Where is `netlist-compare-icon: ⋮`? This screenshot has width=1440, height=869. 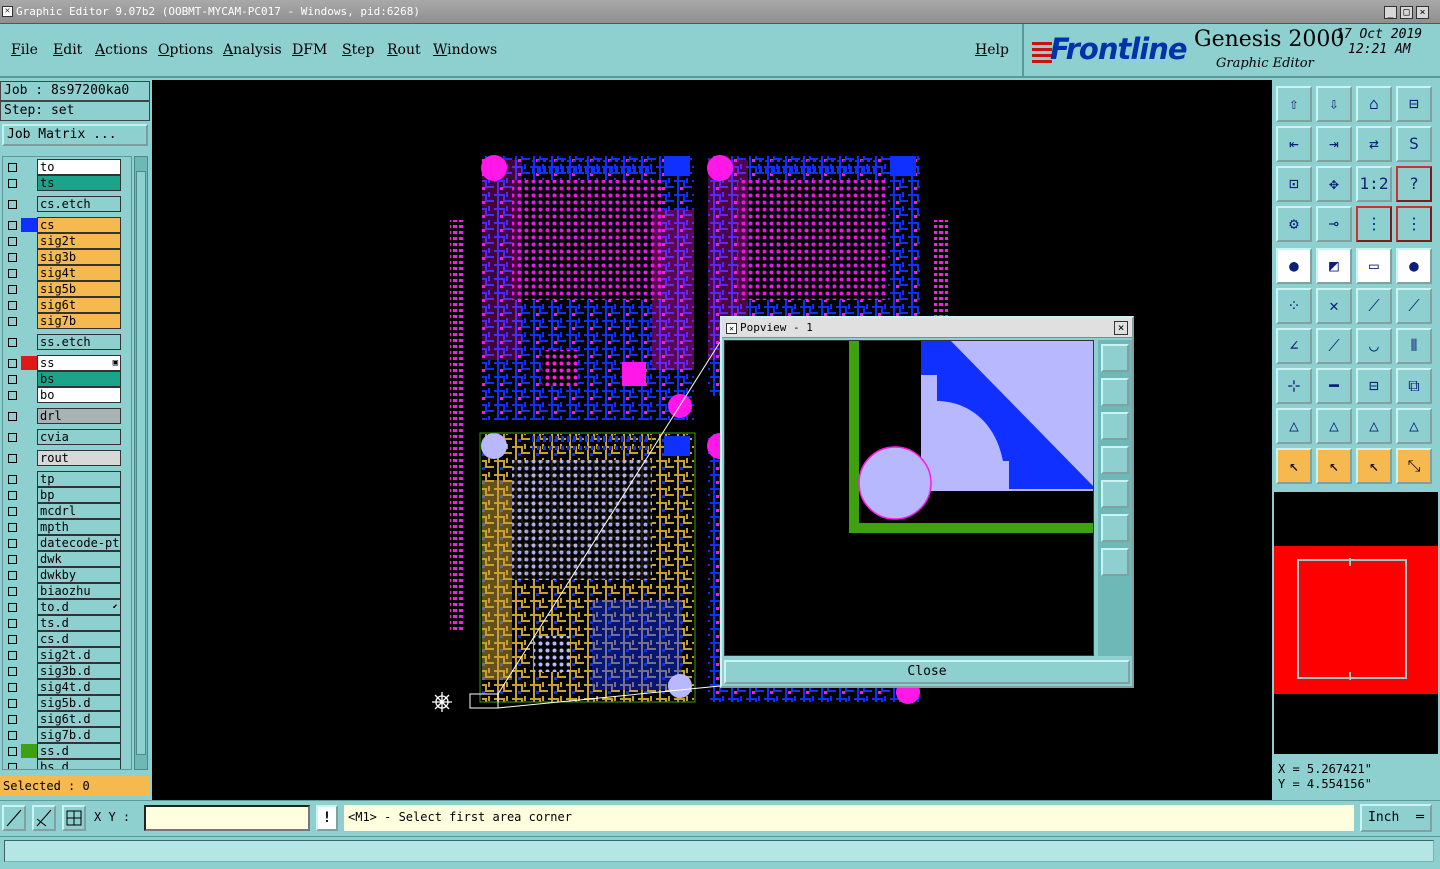
netlist-compare-icon: ⋮ is located at coordinates (1414, 224).